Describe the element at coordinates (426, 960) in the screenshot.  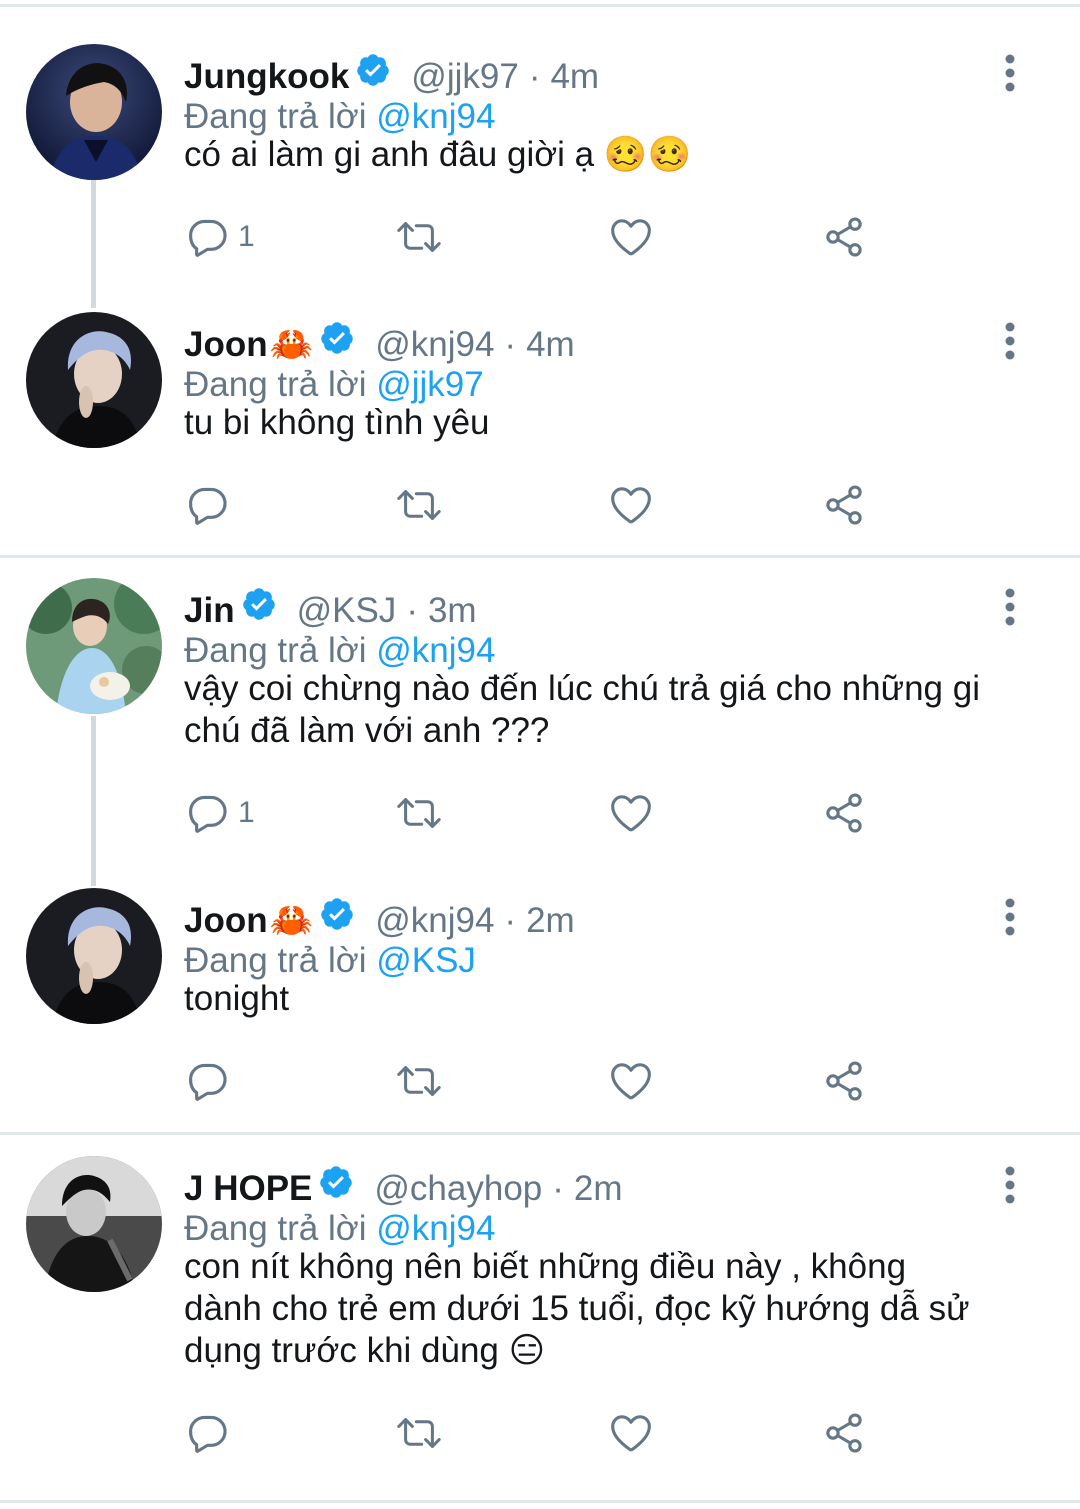
I see `reply-to-mention: @KSJ` at that location.